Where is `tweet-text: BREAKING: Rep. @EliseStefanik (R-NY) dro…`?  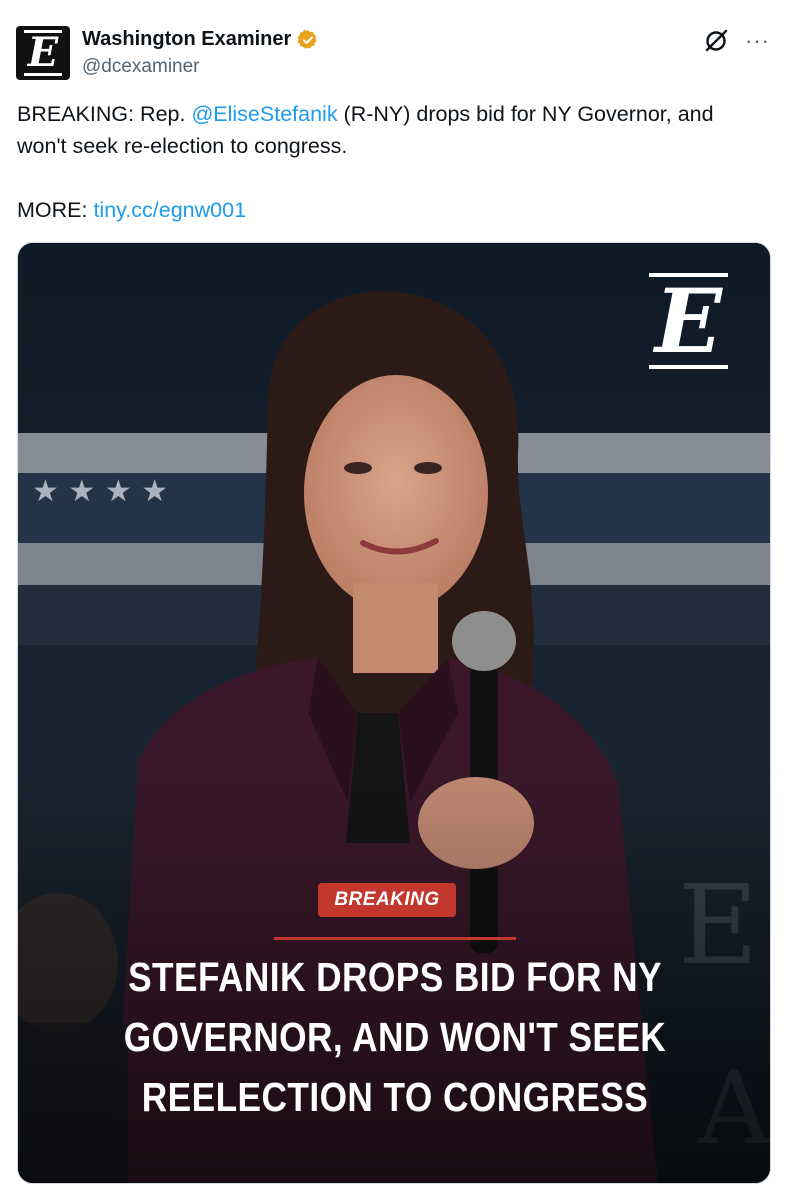 tweet-text: BREAKING: Rep. @EliseStefanik (R-NY) dro… is located at coordinates (392, 162).